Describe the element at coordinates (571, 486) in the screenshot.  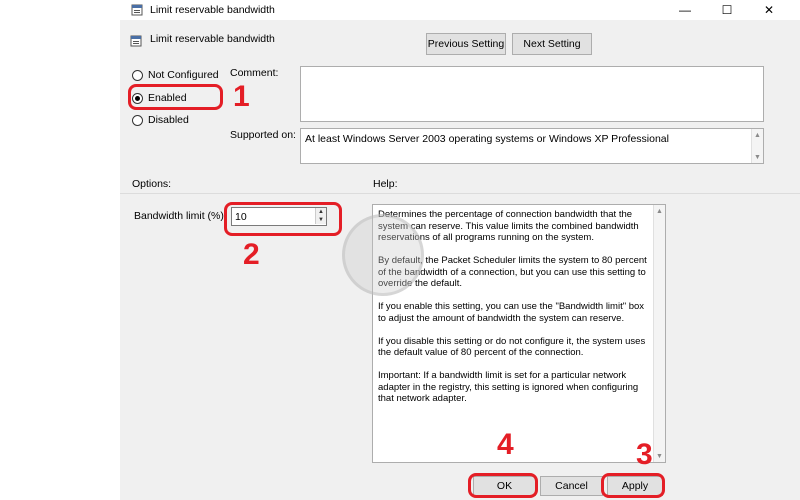
I see `cancel-button: Cancel` at that location.